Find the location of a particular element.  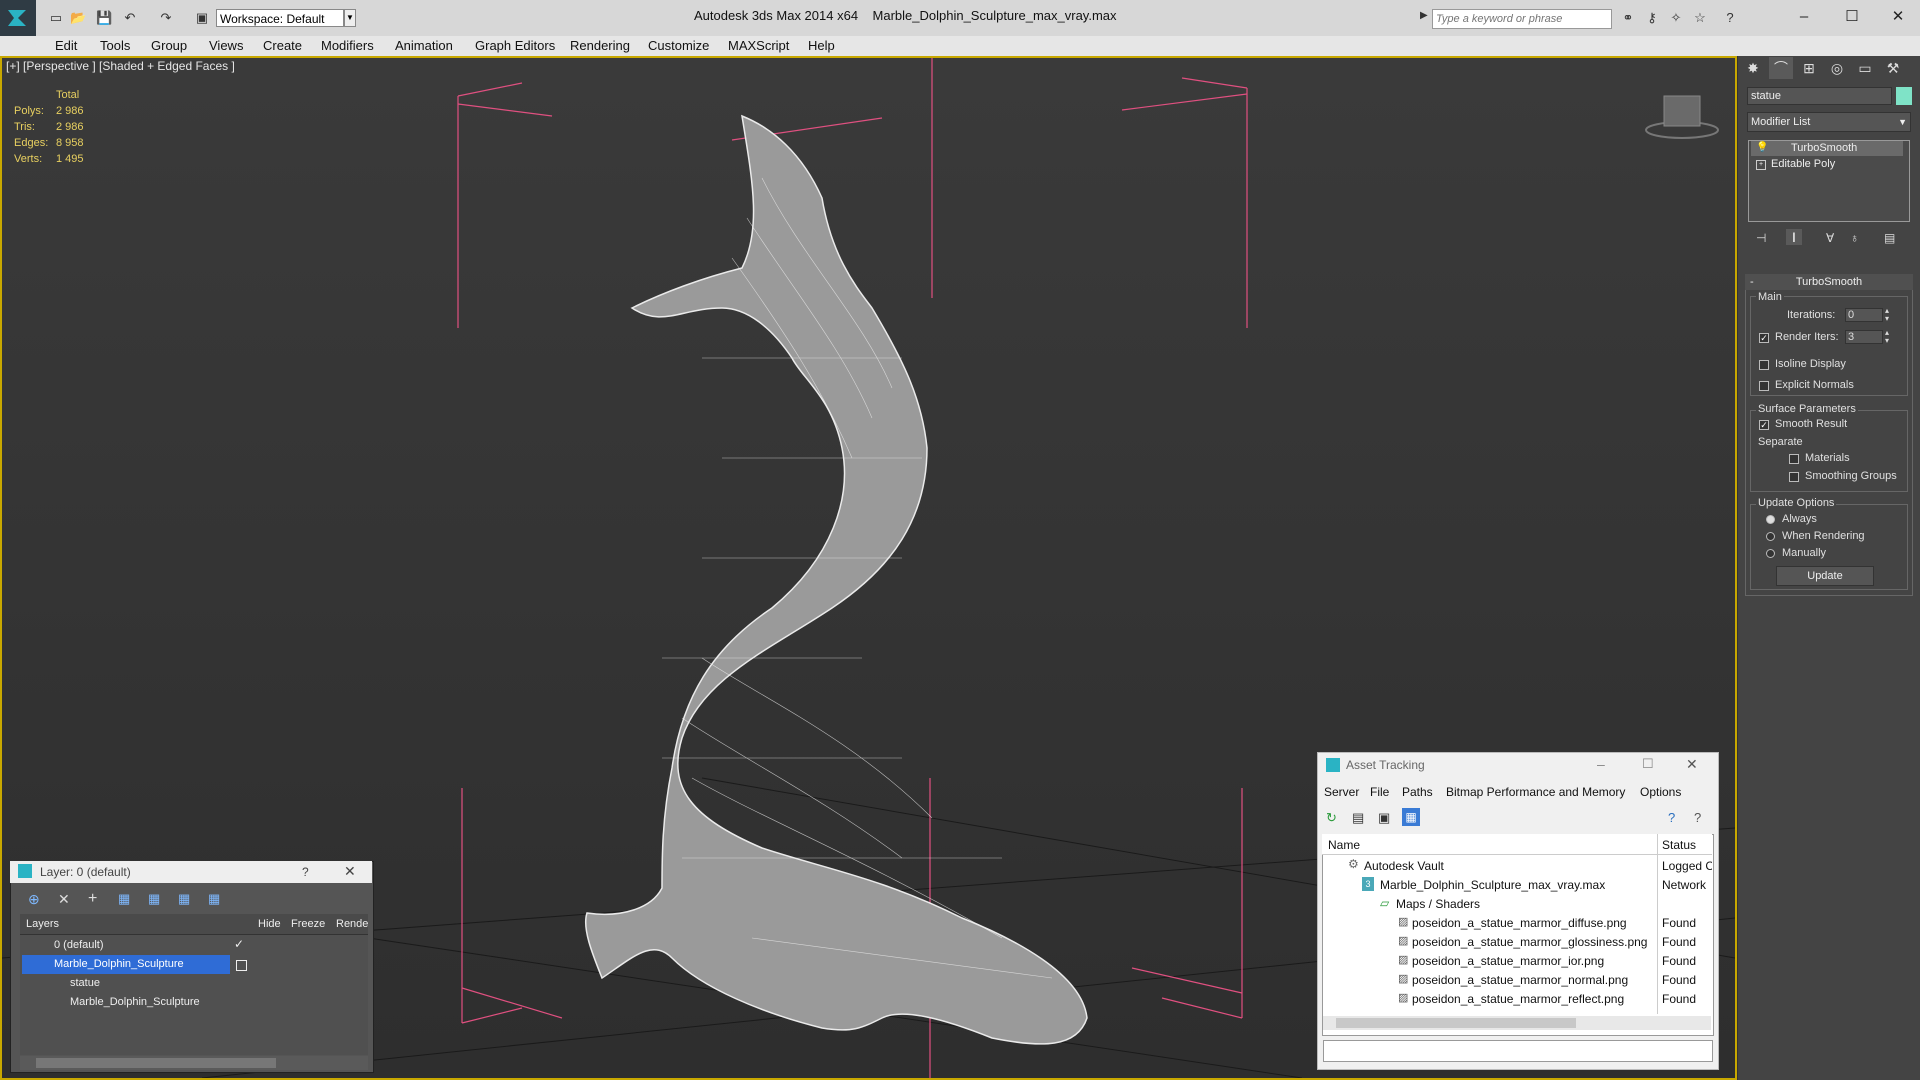

asset-row-reflect: poseidon_a_statue_marmor_reflect.png is located at coordinates (1490, 999).